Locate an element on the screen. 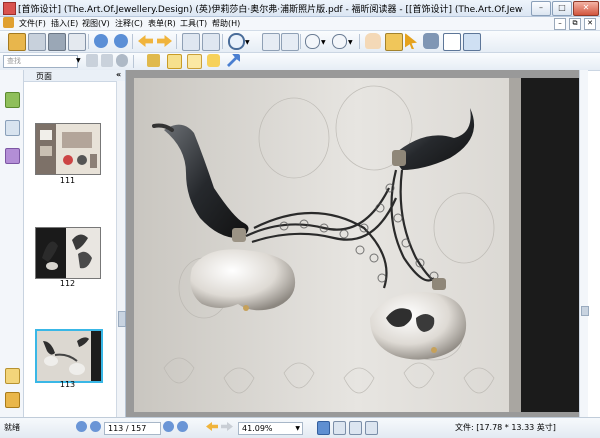 This screenshot has width=600, height=438. find-previous-icon is located at coordinates (92, 60).